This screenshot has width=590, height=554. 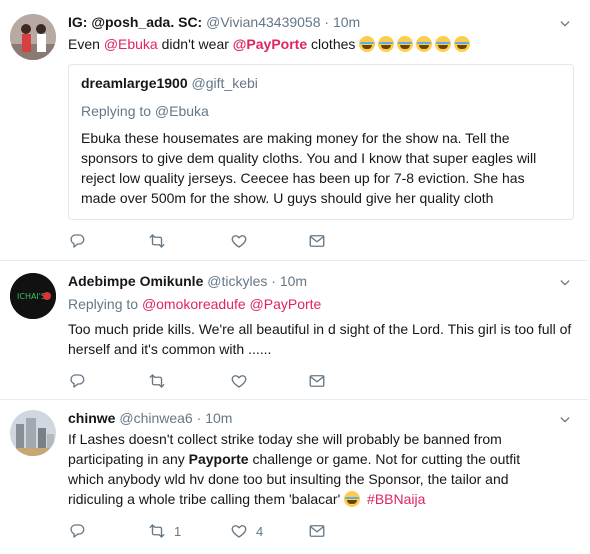 I want to click on display-name: IG: @posh_ada. SC:, so click(x=135, y=22).